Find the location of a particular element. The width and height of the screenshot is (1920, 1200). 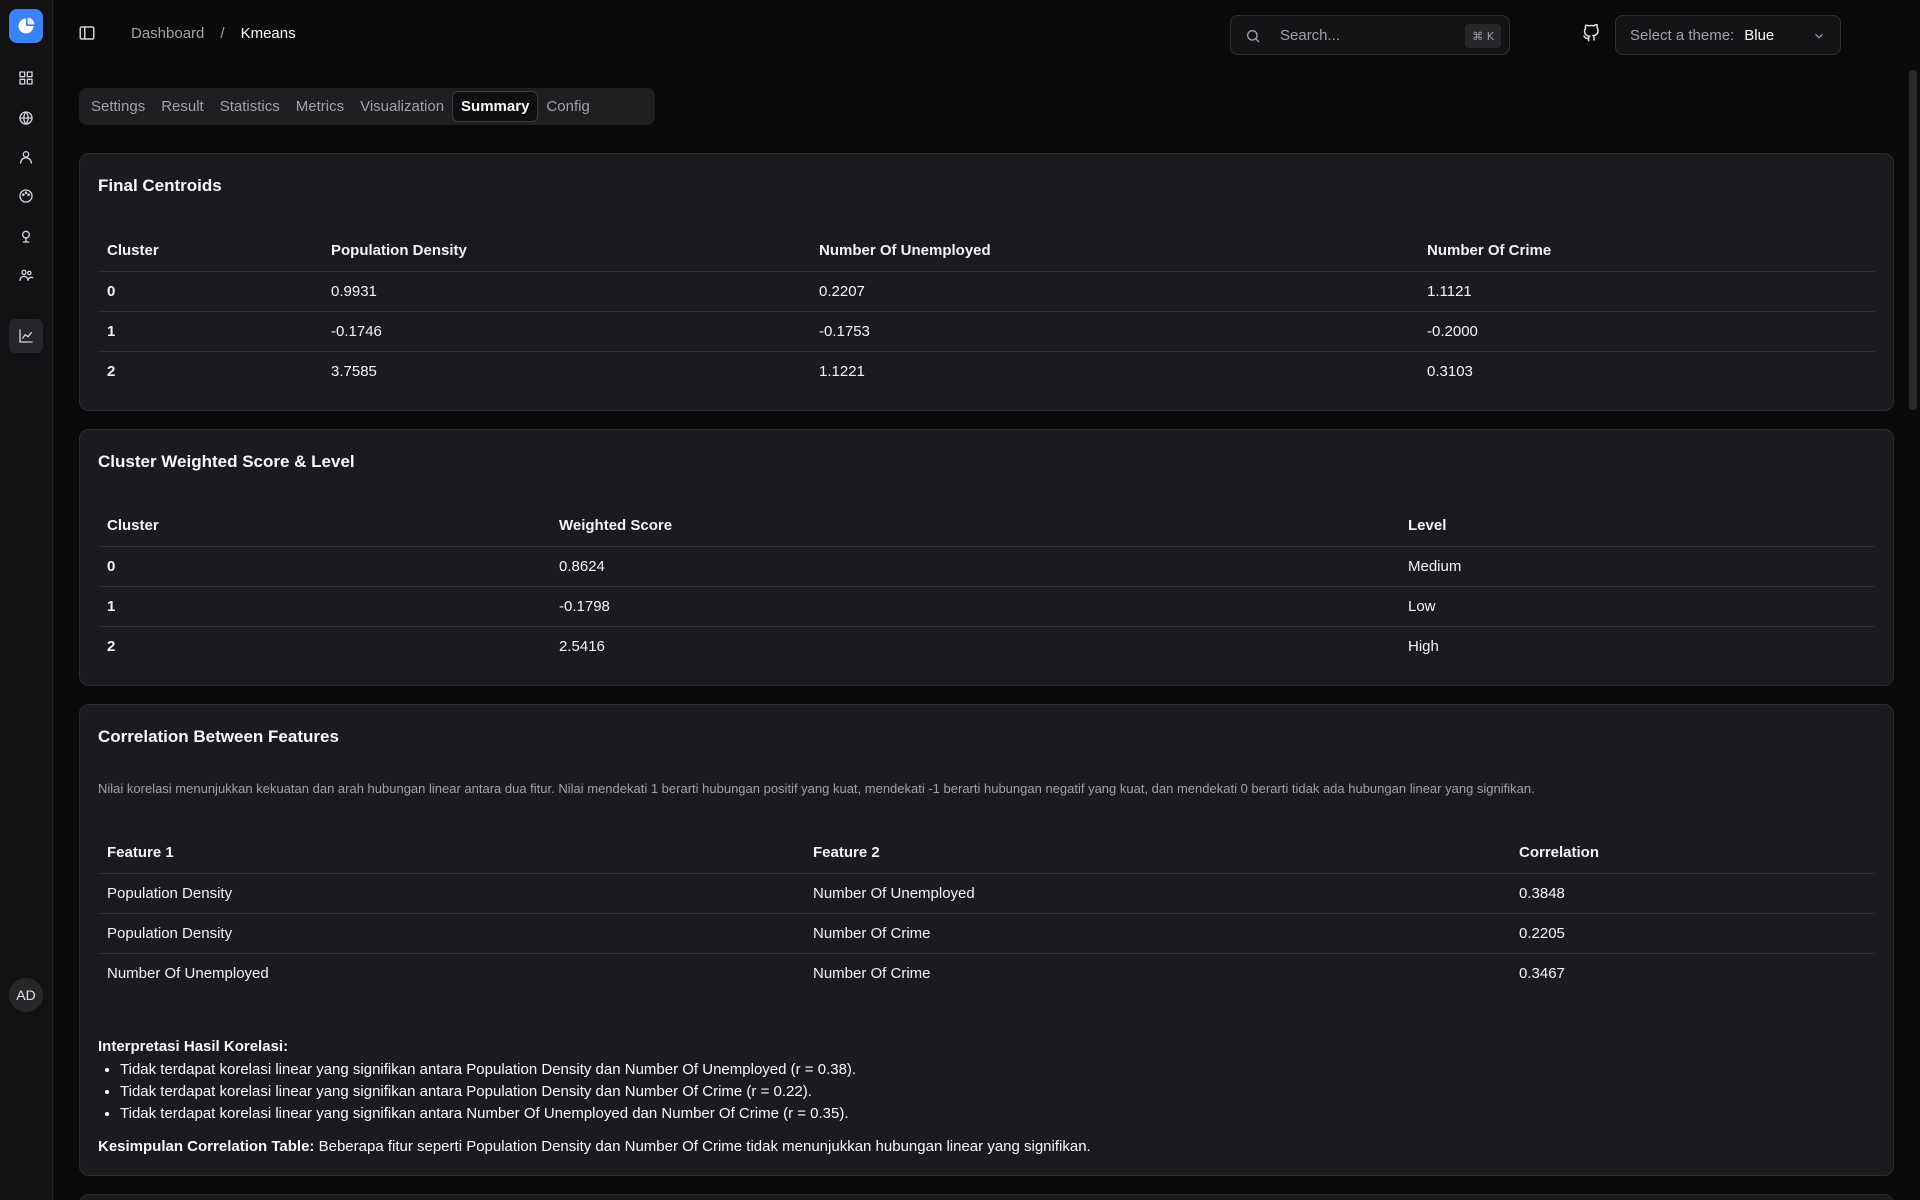

search-input: Search... ⌘ K is located at coordinates (1370, 35).